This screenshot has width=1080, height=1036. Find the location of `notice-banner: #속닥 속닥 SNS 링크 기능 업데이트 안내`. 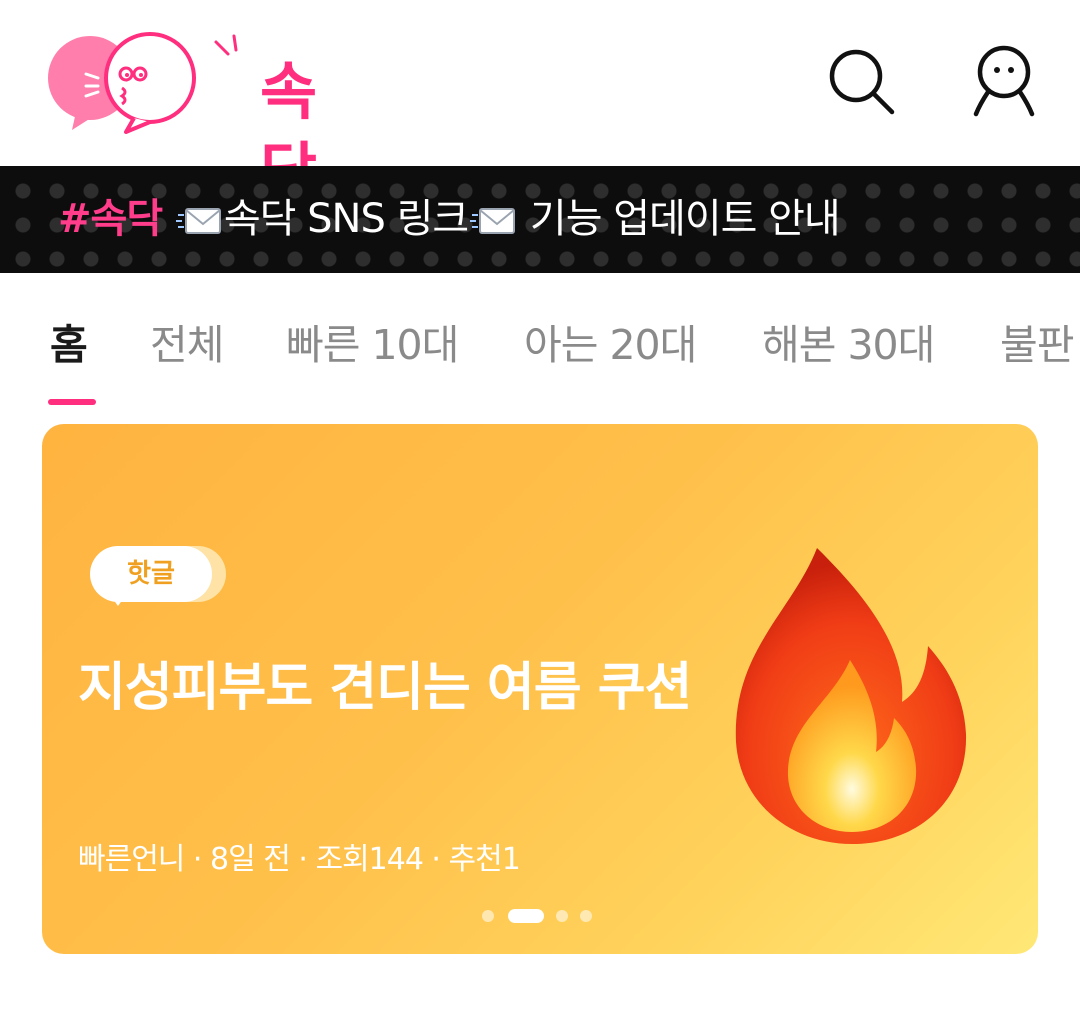

notice-banner: #속닥 속닥 SNS 링크 기능 업데이트 안내 is located at coordinates (540, 219).